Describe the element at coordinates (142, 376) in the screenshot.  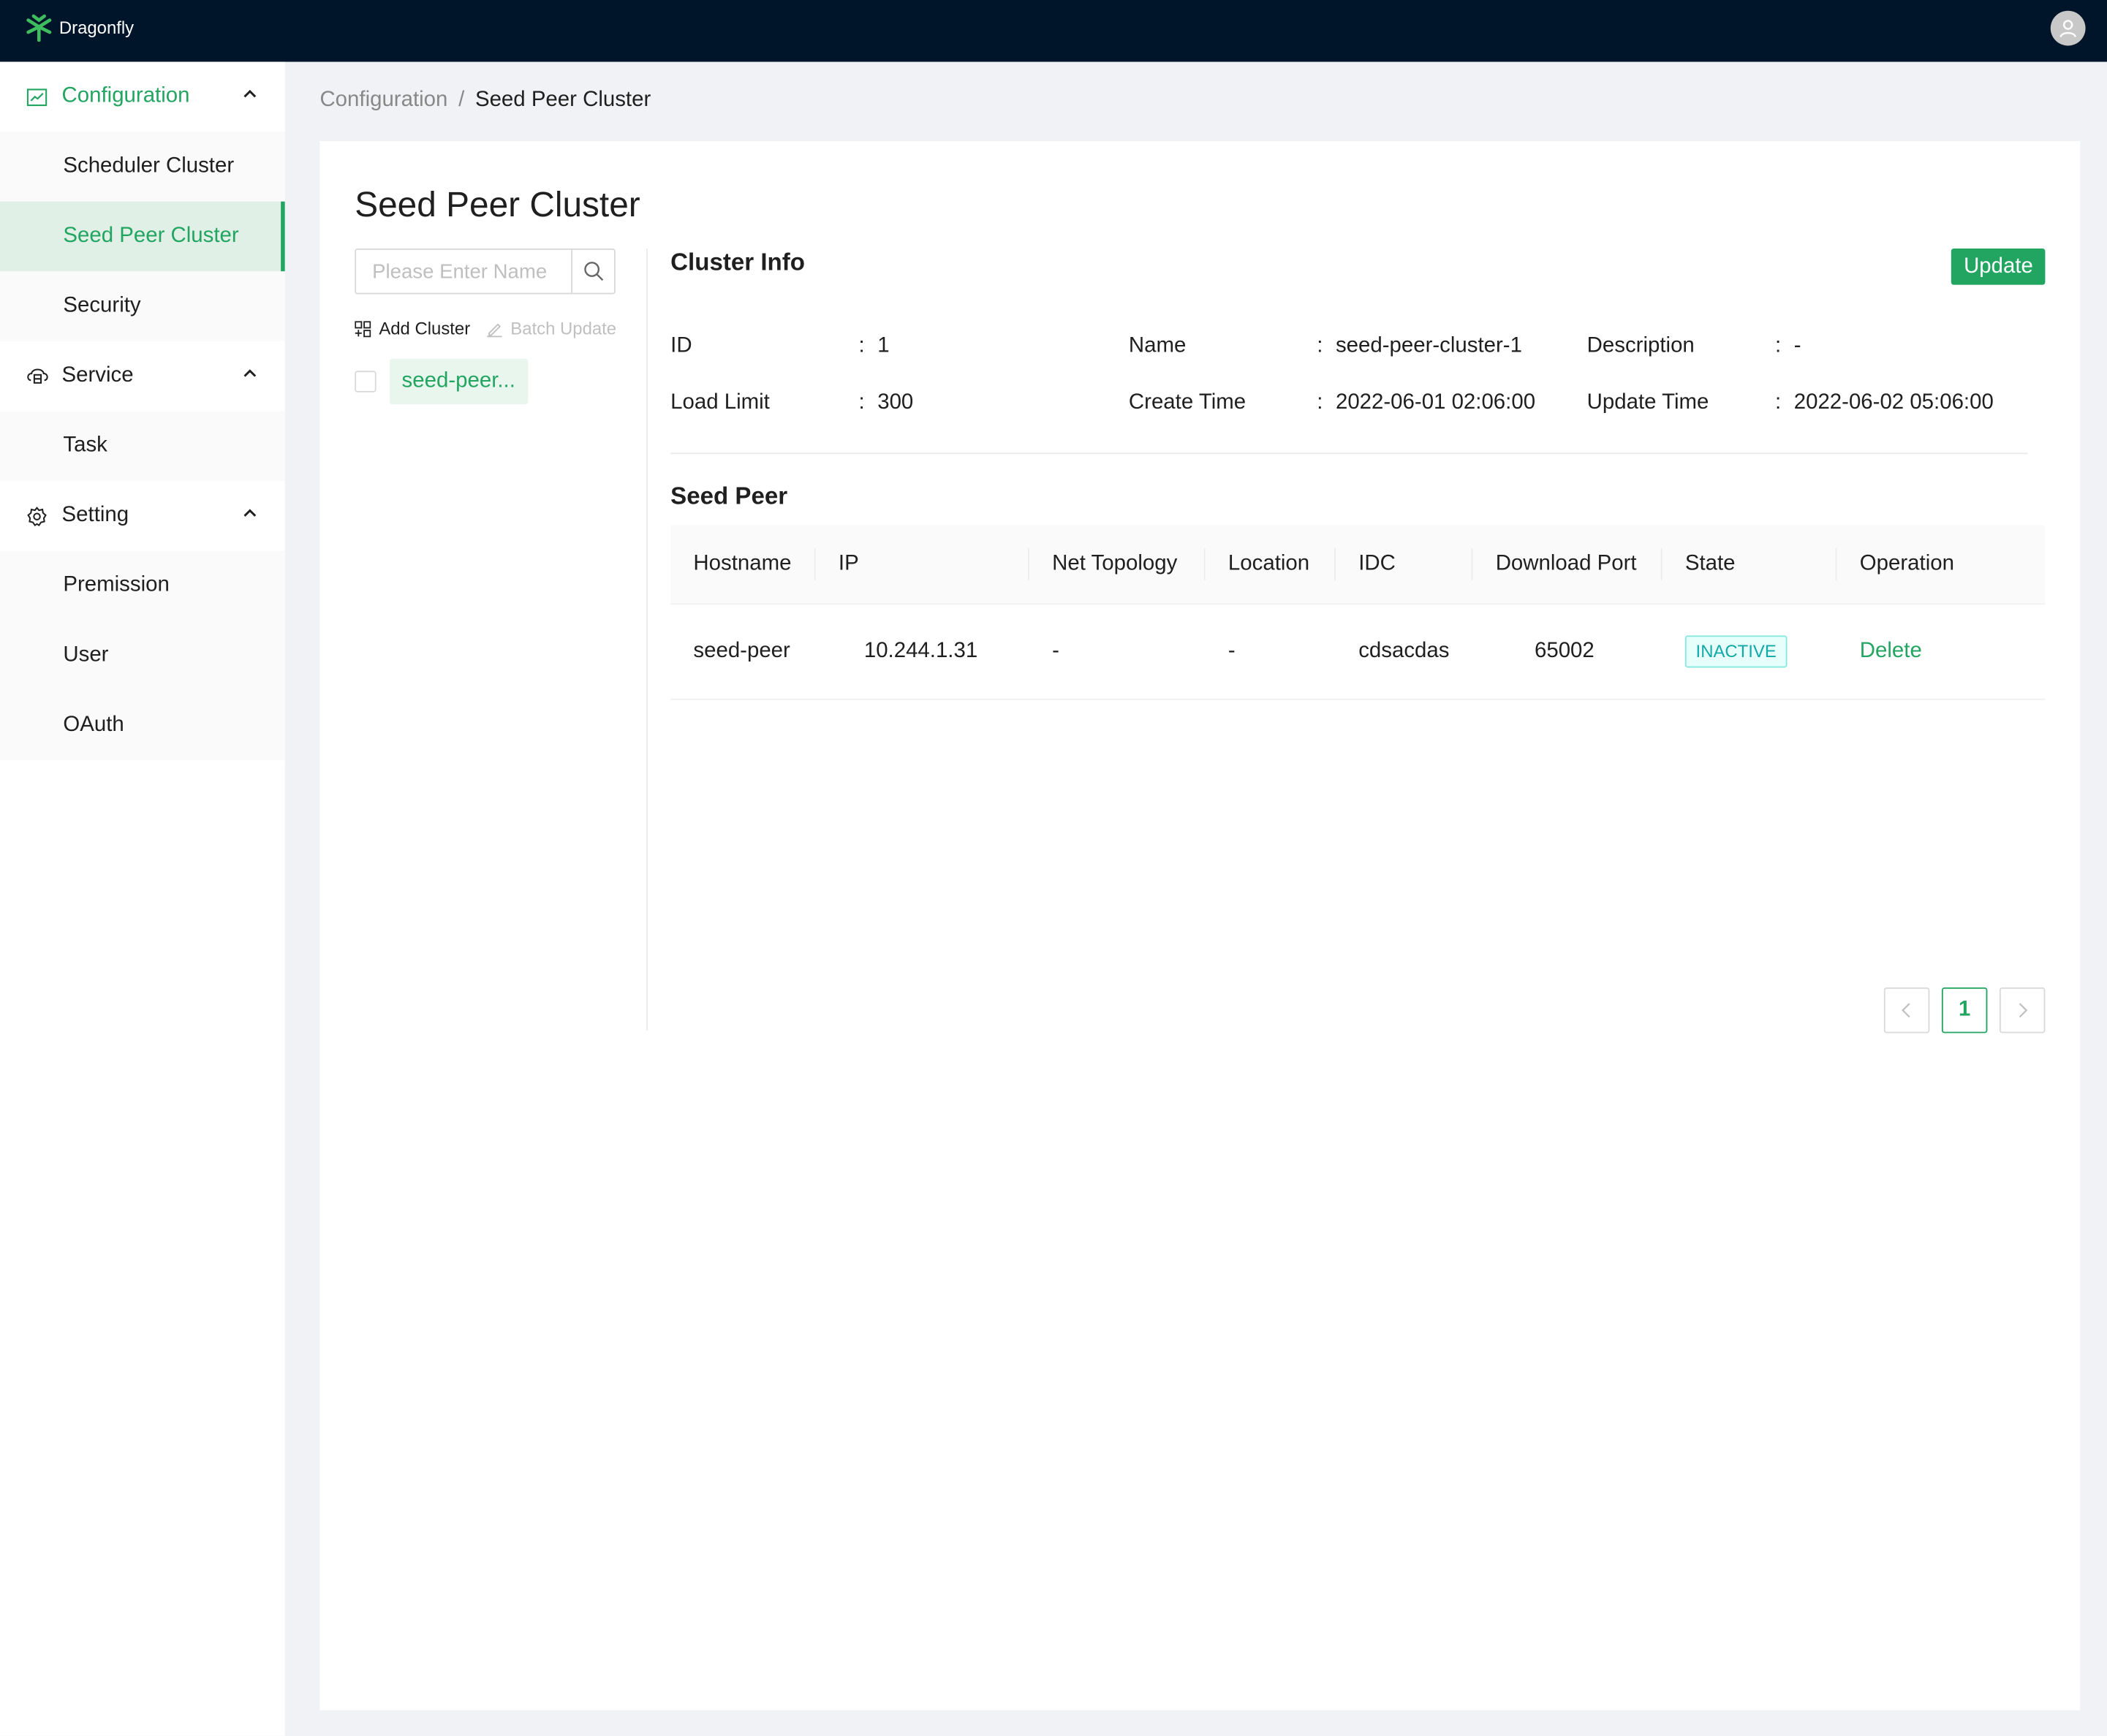
I see `sidebar-group-service: Service` at that location.